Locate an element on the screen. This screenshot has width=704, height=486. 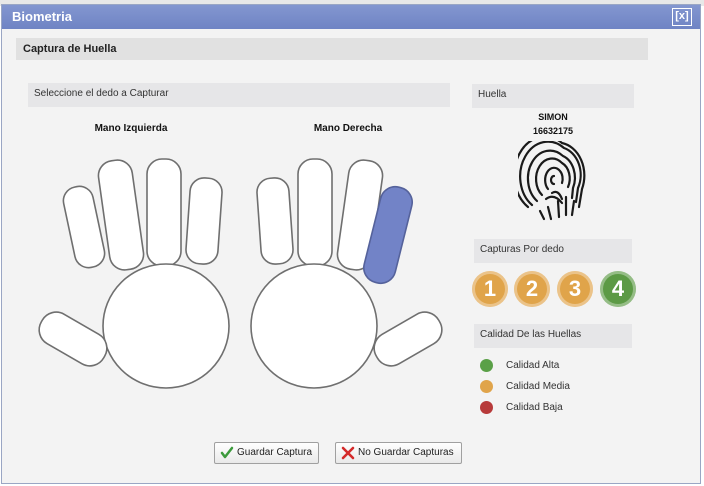
quality-high-text: Calidad Alta is located at coordinates (533, 365).